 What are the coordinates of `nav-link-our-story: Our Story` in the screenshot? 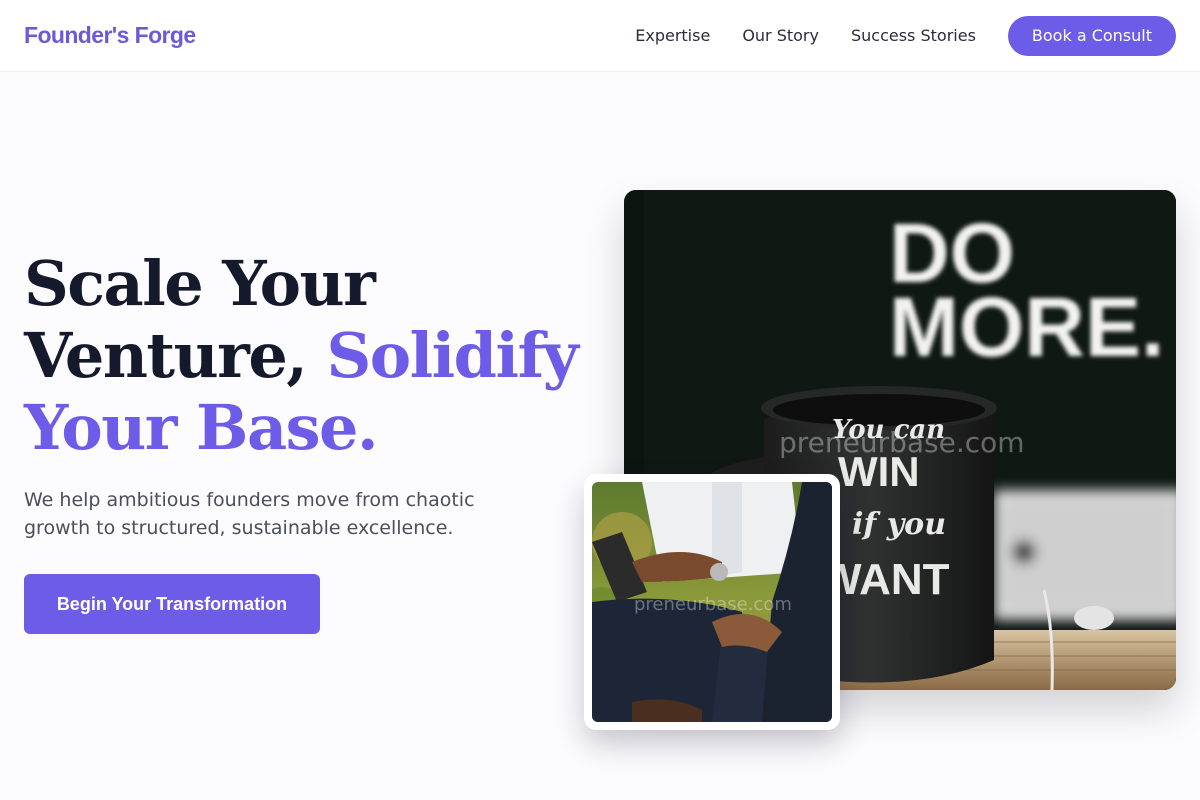 It's located at (780, 35).